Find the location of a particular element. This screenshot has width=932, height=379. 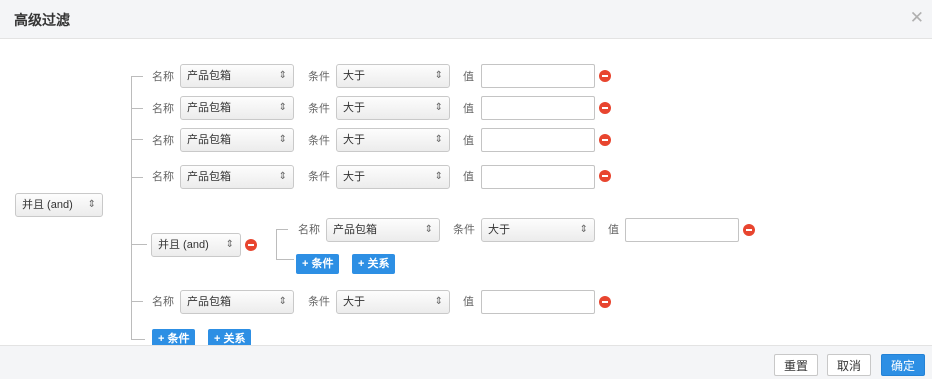

root-operator-select: 并且 (and) ⇕ is located at coordinates (59, 205).